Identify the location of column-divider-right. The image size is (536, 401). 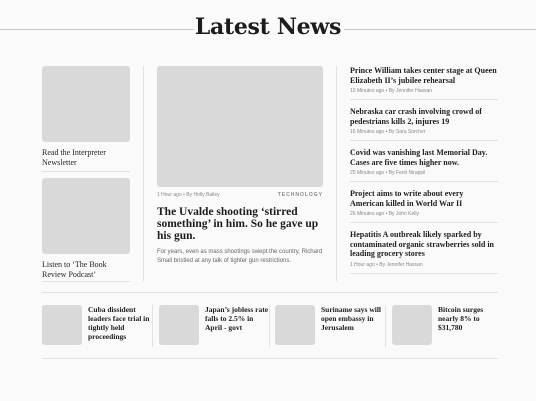
(336, 173).